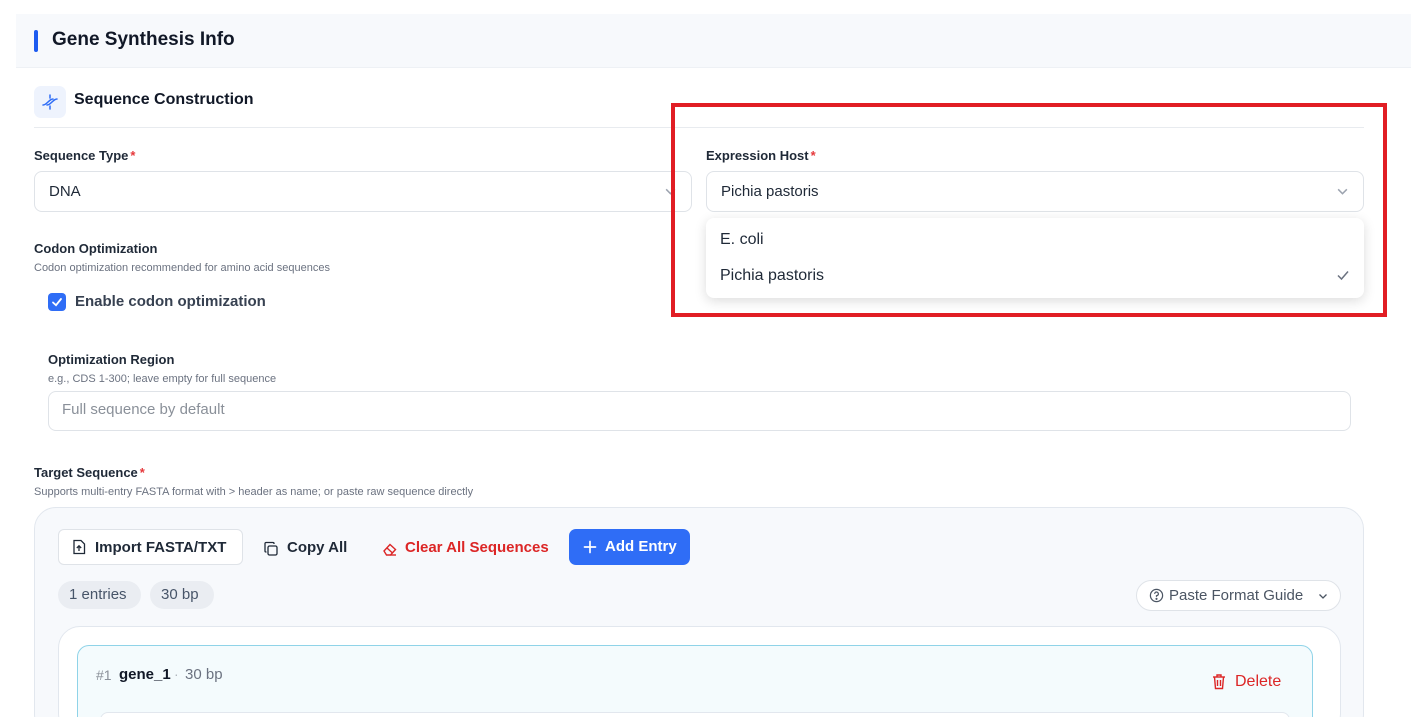  I want to click on codon-optimization-label: Codon Optimization, so click(96, 248).